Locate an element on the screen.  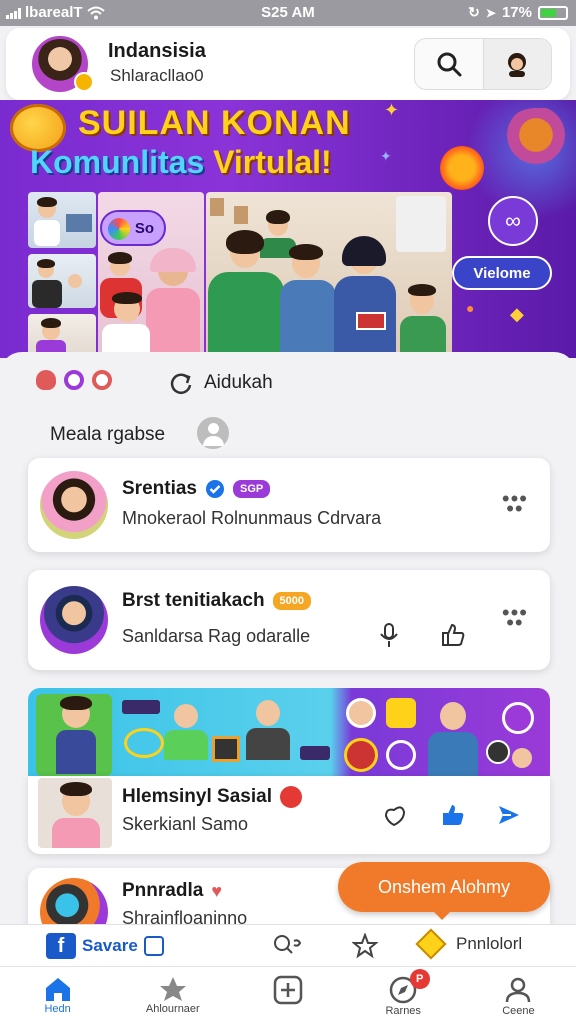
nav-label: Ahlournaer is located at coordinates (172, 1009).